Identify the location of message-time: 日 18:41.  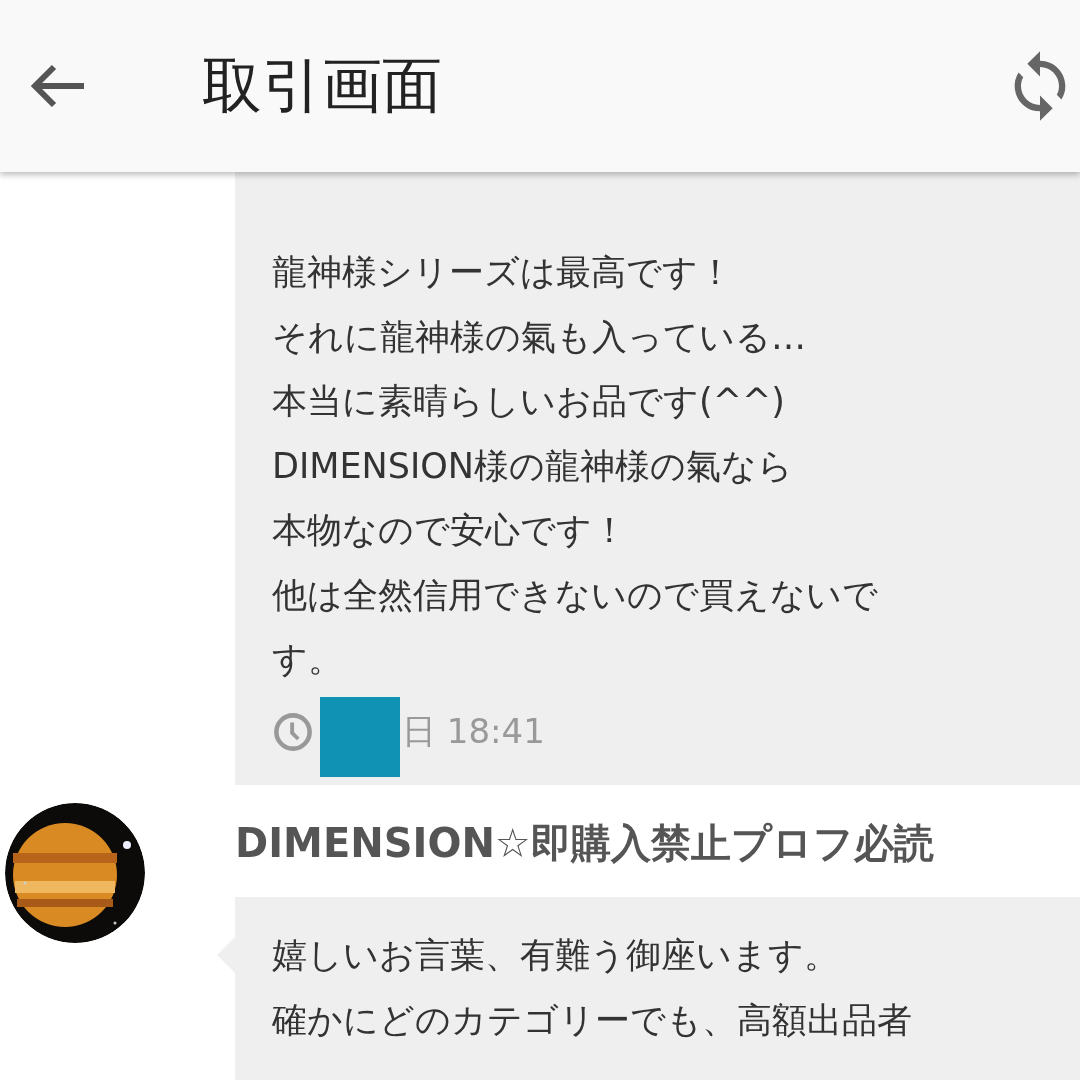
(473, 731).